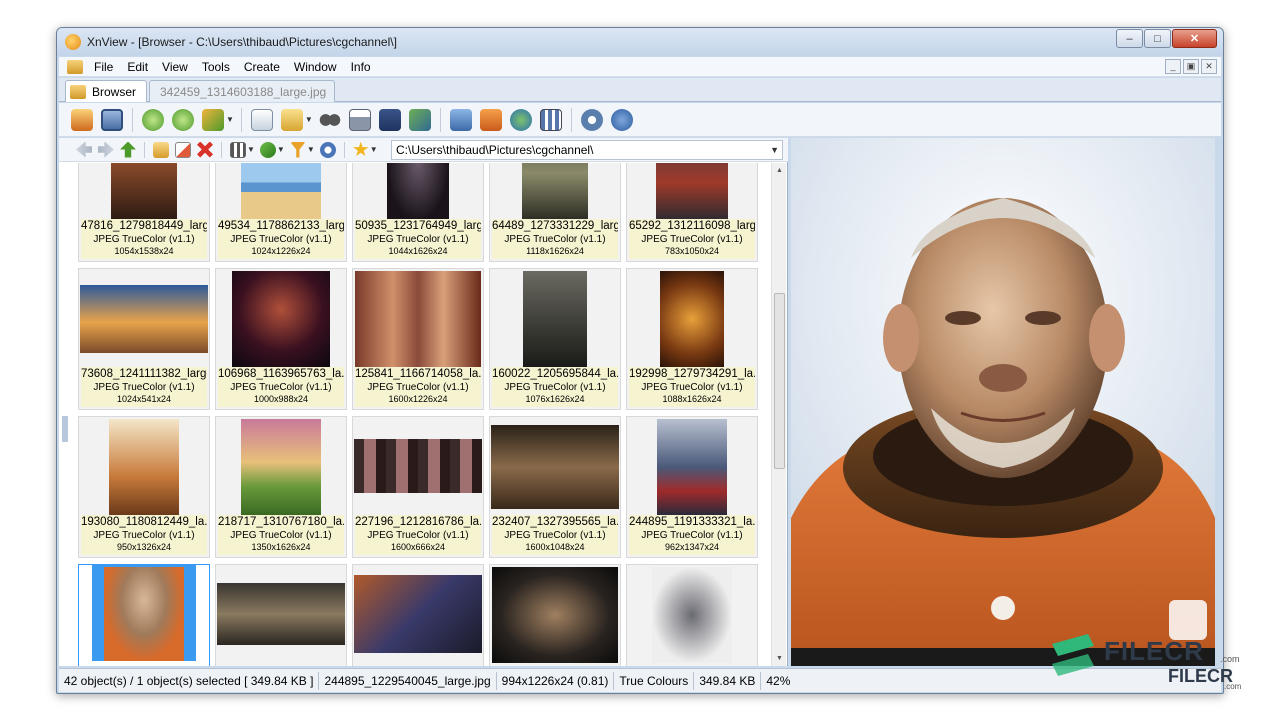 This screenshot has width=1280, height=720. Describe the element at coordinates (491, 120) in the screenshot. I see `slideshow-button` at that location.